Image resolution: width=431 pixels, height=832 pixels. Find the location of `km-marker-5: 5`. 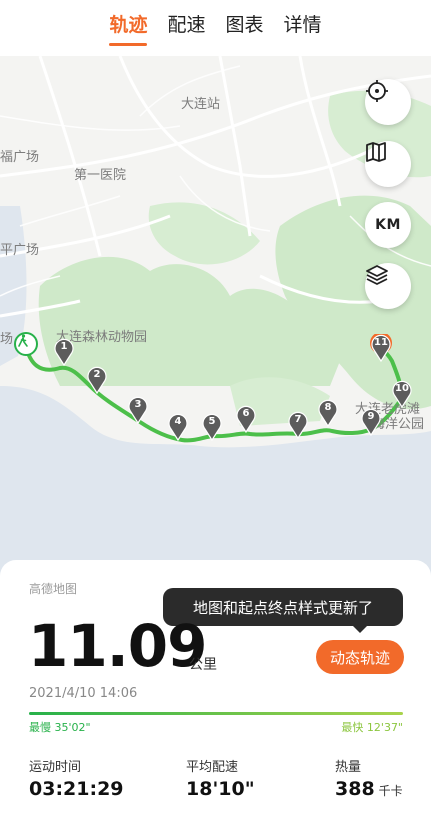

km-marker-5: 5 is located at coordinates (212, 427).